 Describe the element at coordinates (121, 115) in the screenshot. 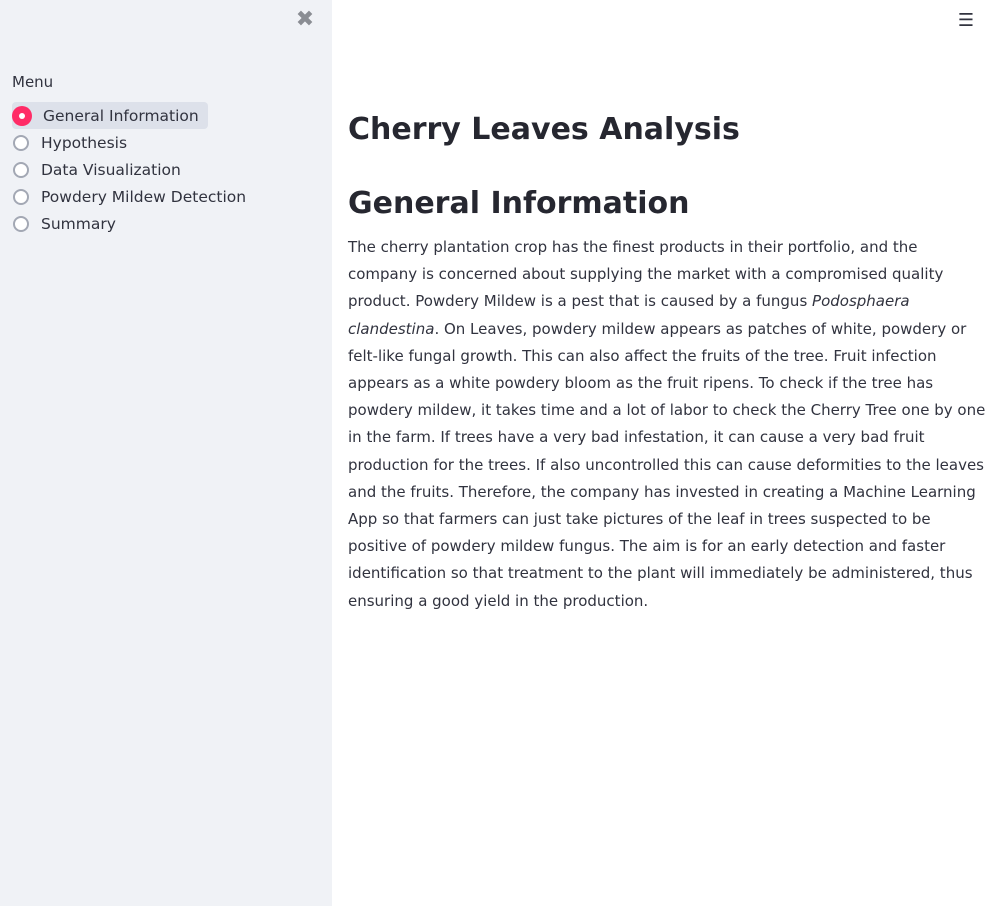

I see `menu-item-label: General Information` at that location.